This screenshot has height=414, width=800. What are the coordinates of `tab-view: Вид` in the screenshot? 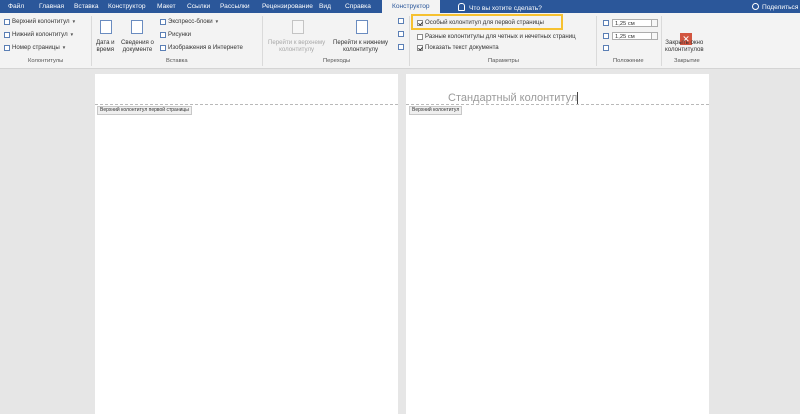 It's located at (325, 6).